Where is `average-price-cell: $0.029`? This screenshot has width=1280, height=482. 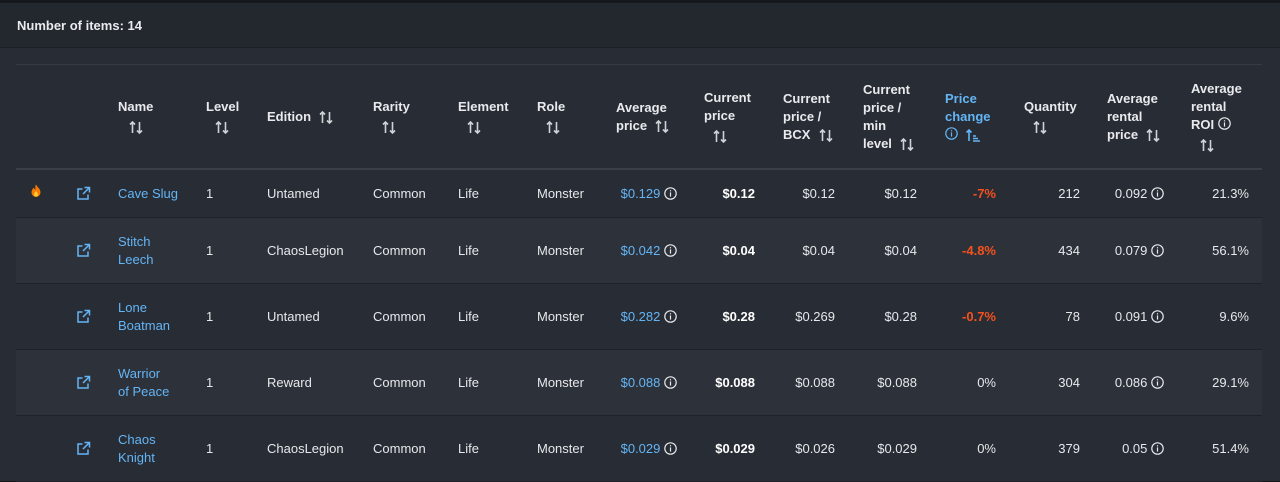
average-price-cell: $0.029 is located at coordinates (638, 448).